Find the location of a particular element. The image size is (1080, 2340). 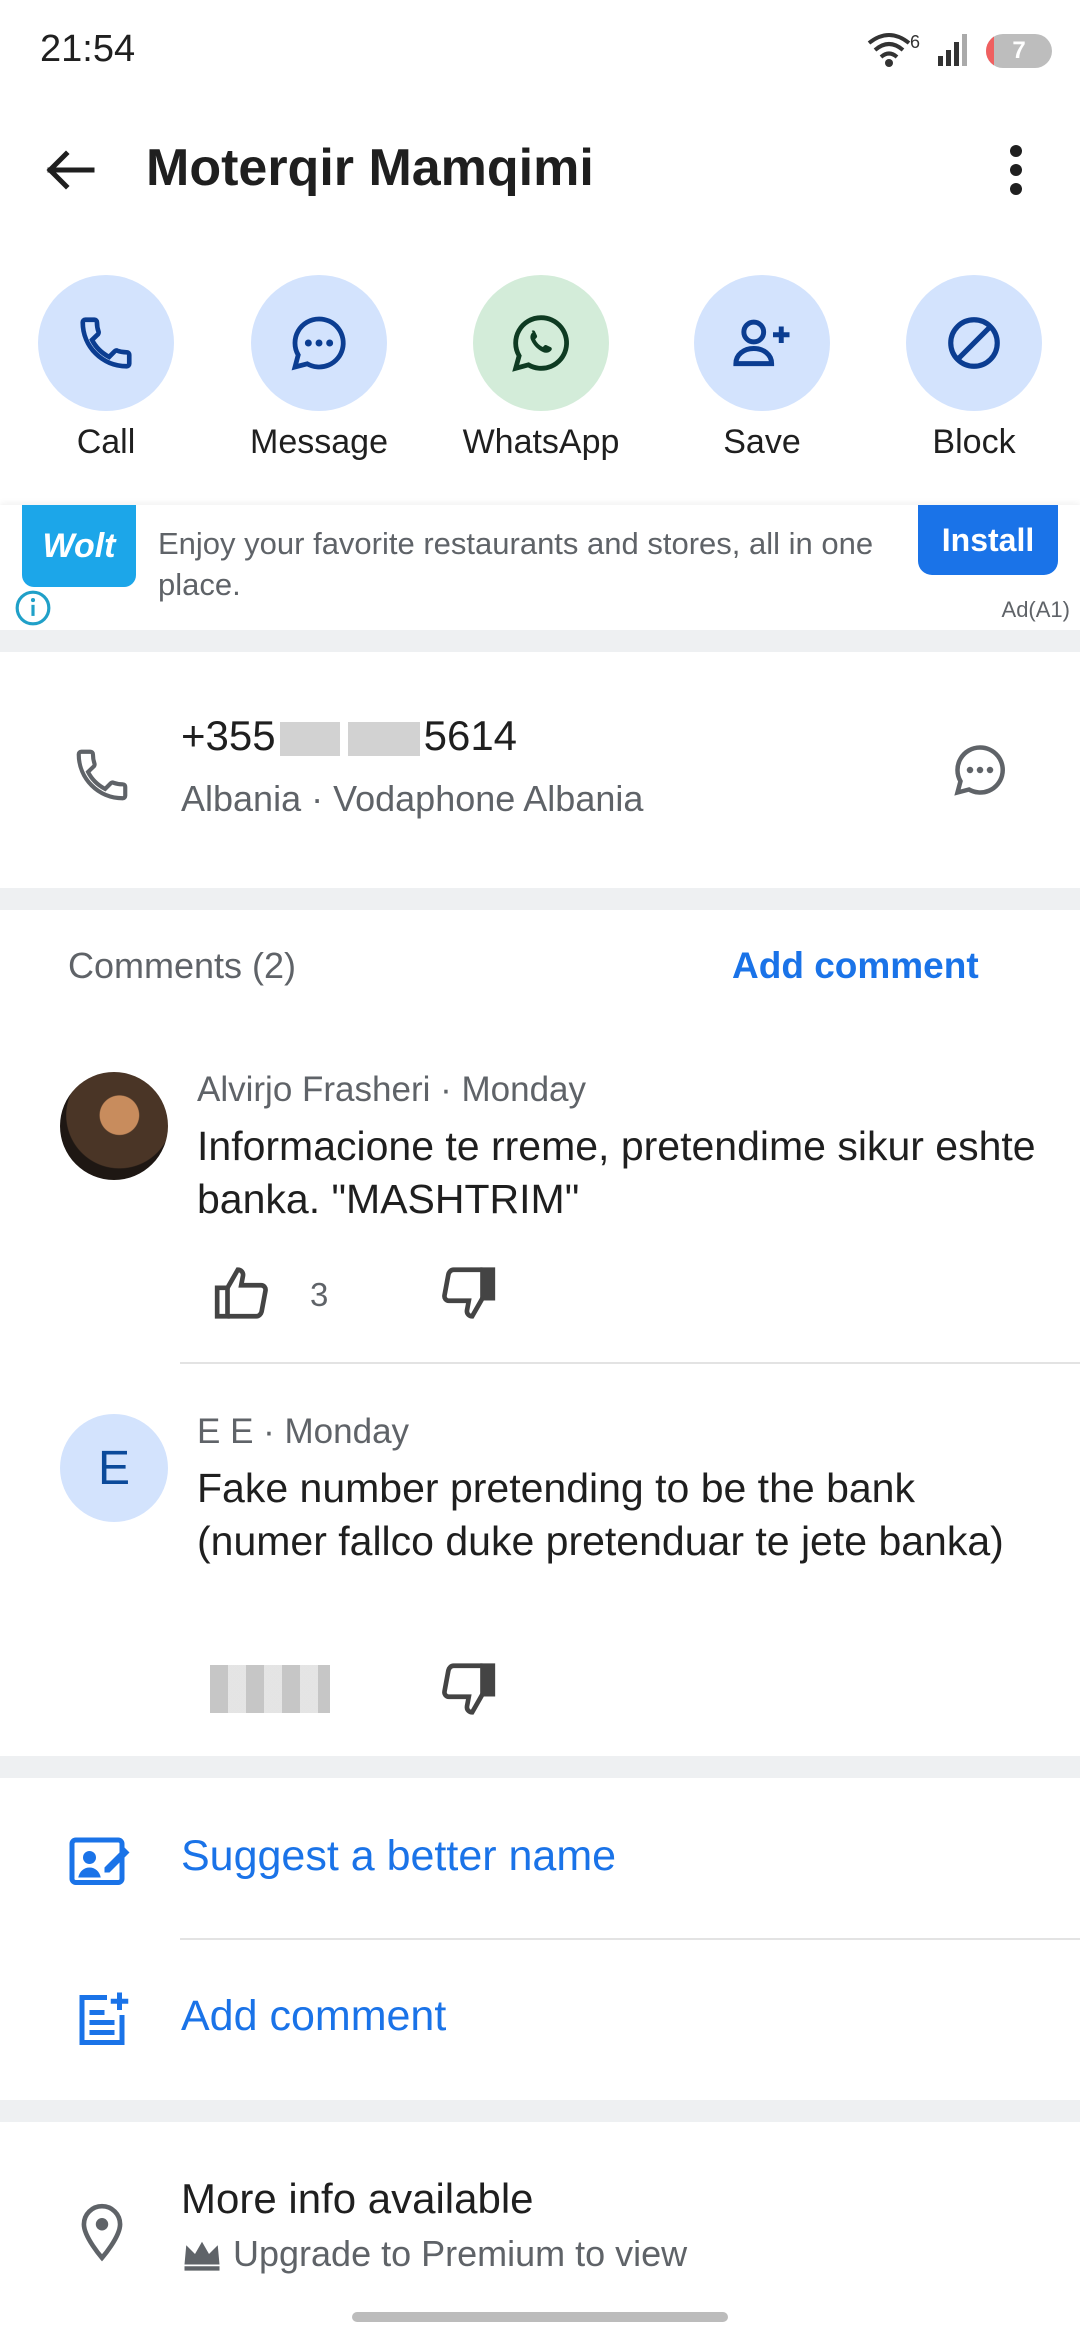

whatsapp-action-circle is located at coordinates (541, 343).